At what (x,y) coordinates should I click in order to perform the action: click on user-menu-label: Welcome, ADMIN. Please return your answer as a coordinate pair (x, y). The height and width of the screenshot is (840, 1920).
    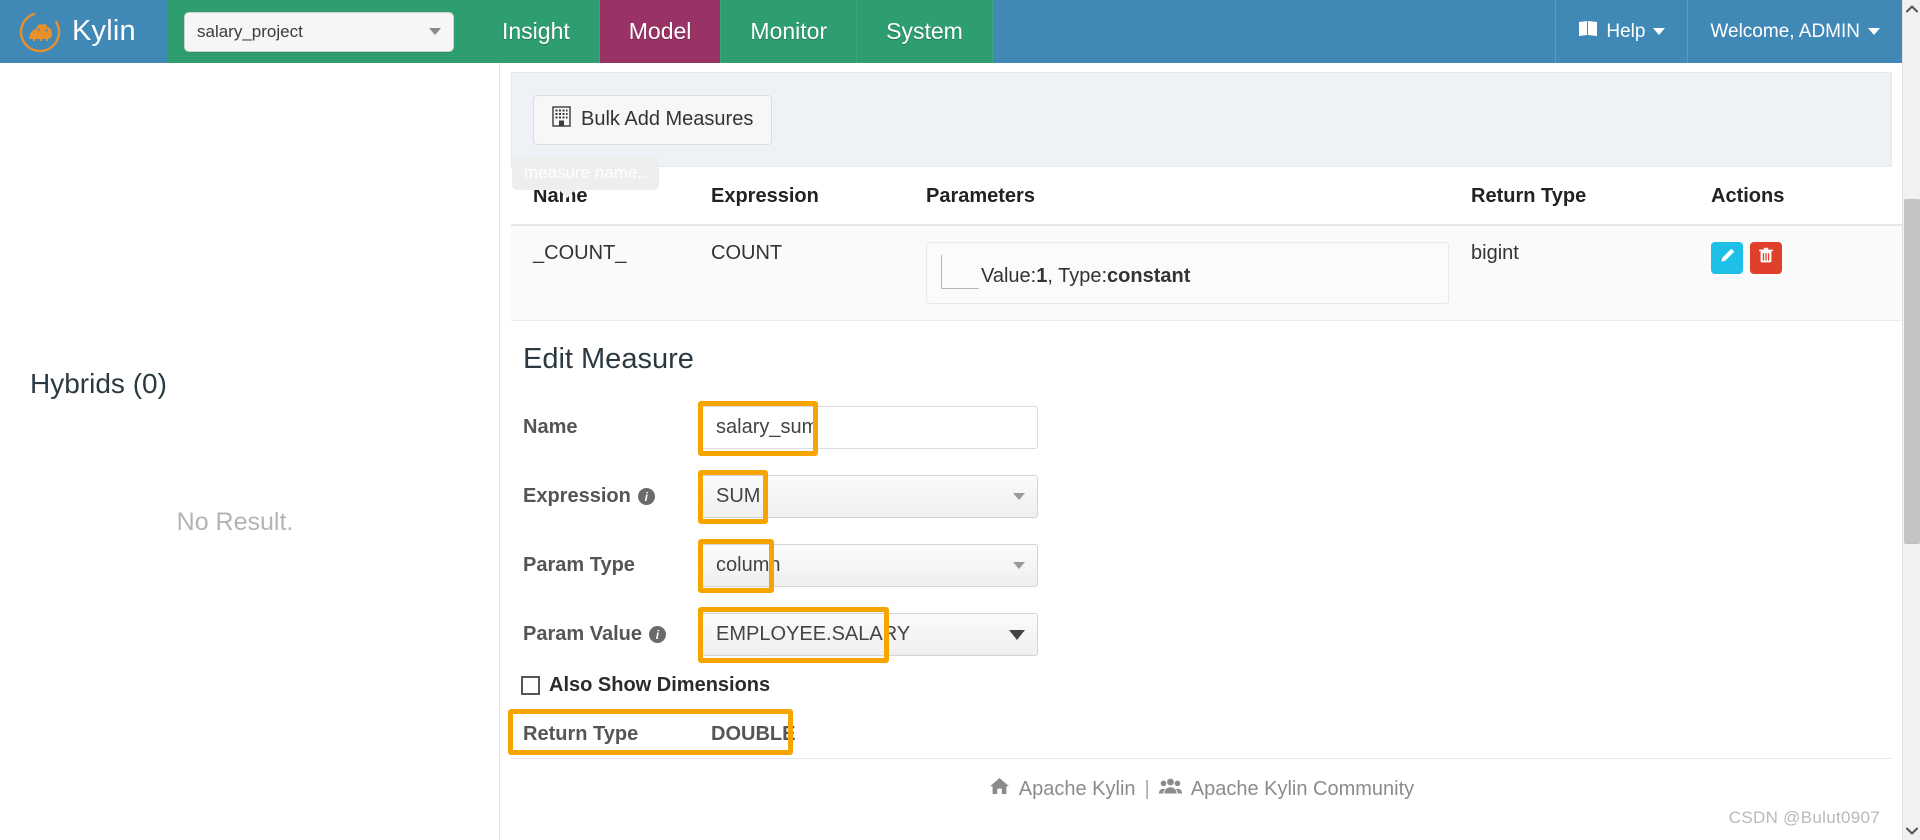
    Looking at the image, I should click on (1785, 31).